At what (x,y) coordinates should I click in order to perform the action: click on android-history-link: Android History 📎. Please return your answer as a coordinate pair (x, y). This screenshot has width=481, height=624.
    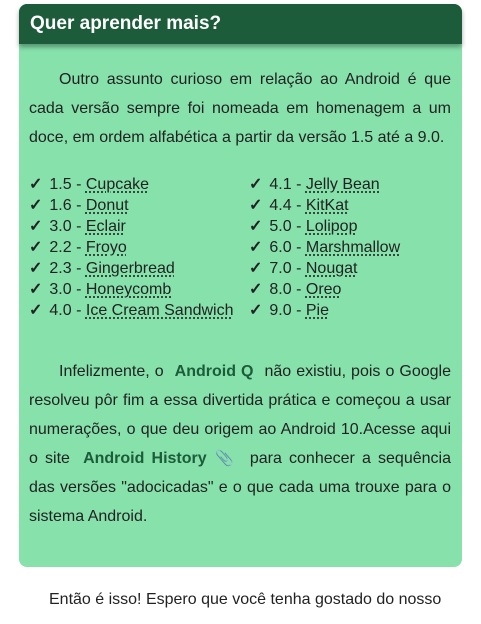
    Looking at the image, I should click on (160, 458).